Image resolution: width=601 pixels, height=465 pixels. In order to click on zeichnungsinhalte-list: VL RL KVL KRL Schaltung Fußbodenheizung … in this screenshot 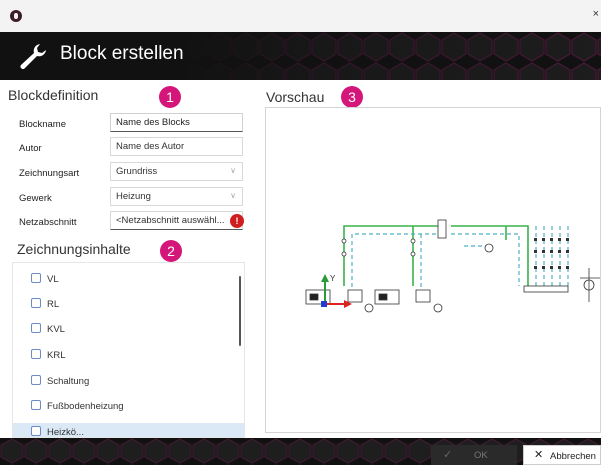, I will do `click(128, 350)`.